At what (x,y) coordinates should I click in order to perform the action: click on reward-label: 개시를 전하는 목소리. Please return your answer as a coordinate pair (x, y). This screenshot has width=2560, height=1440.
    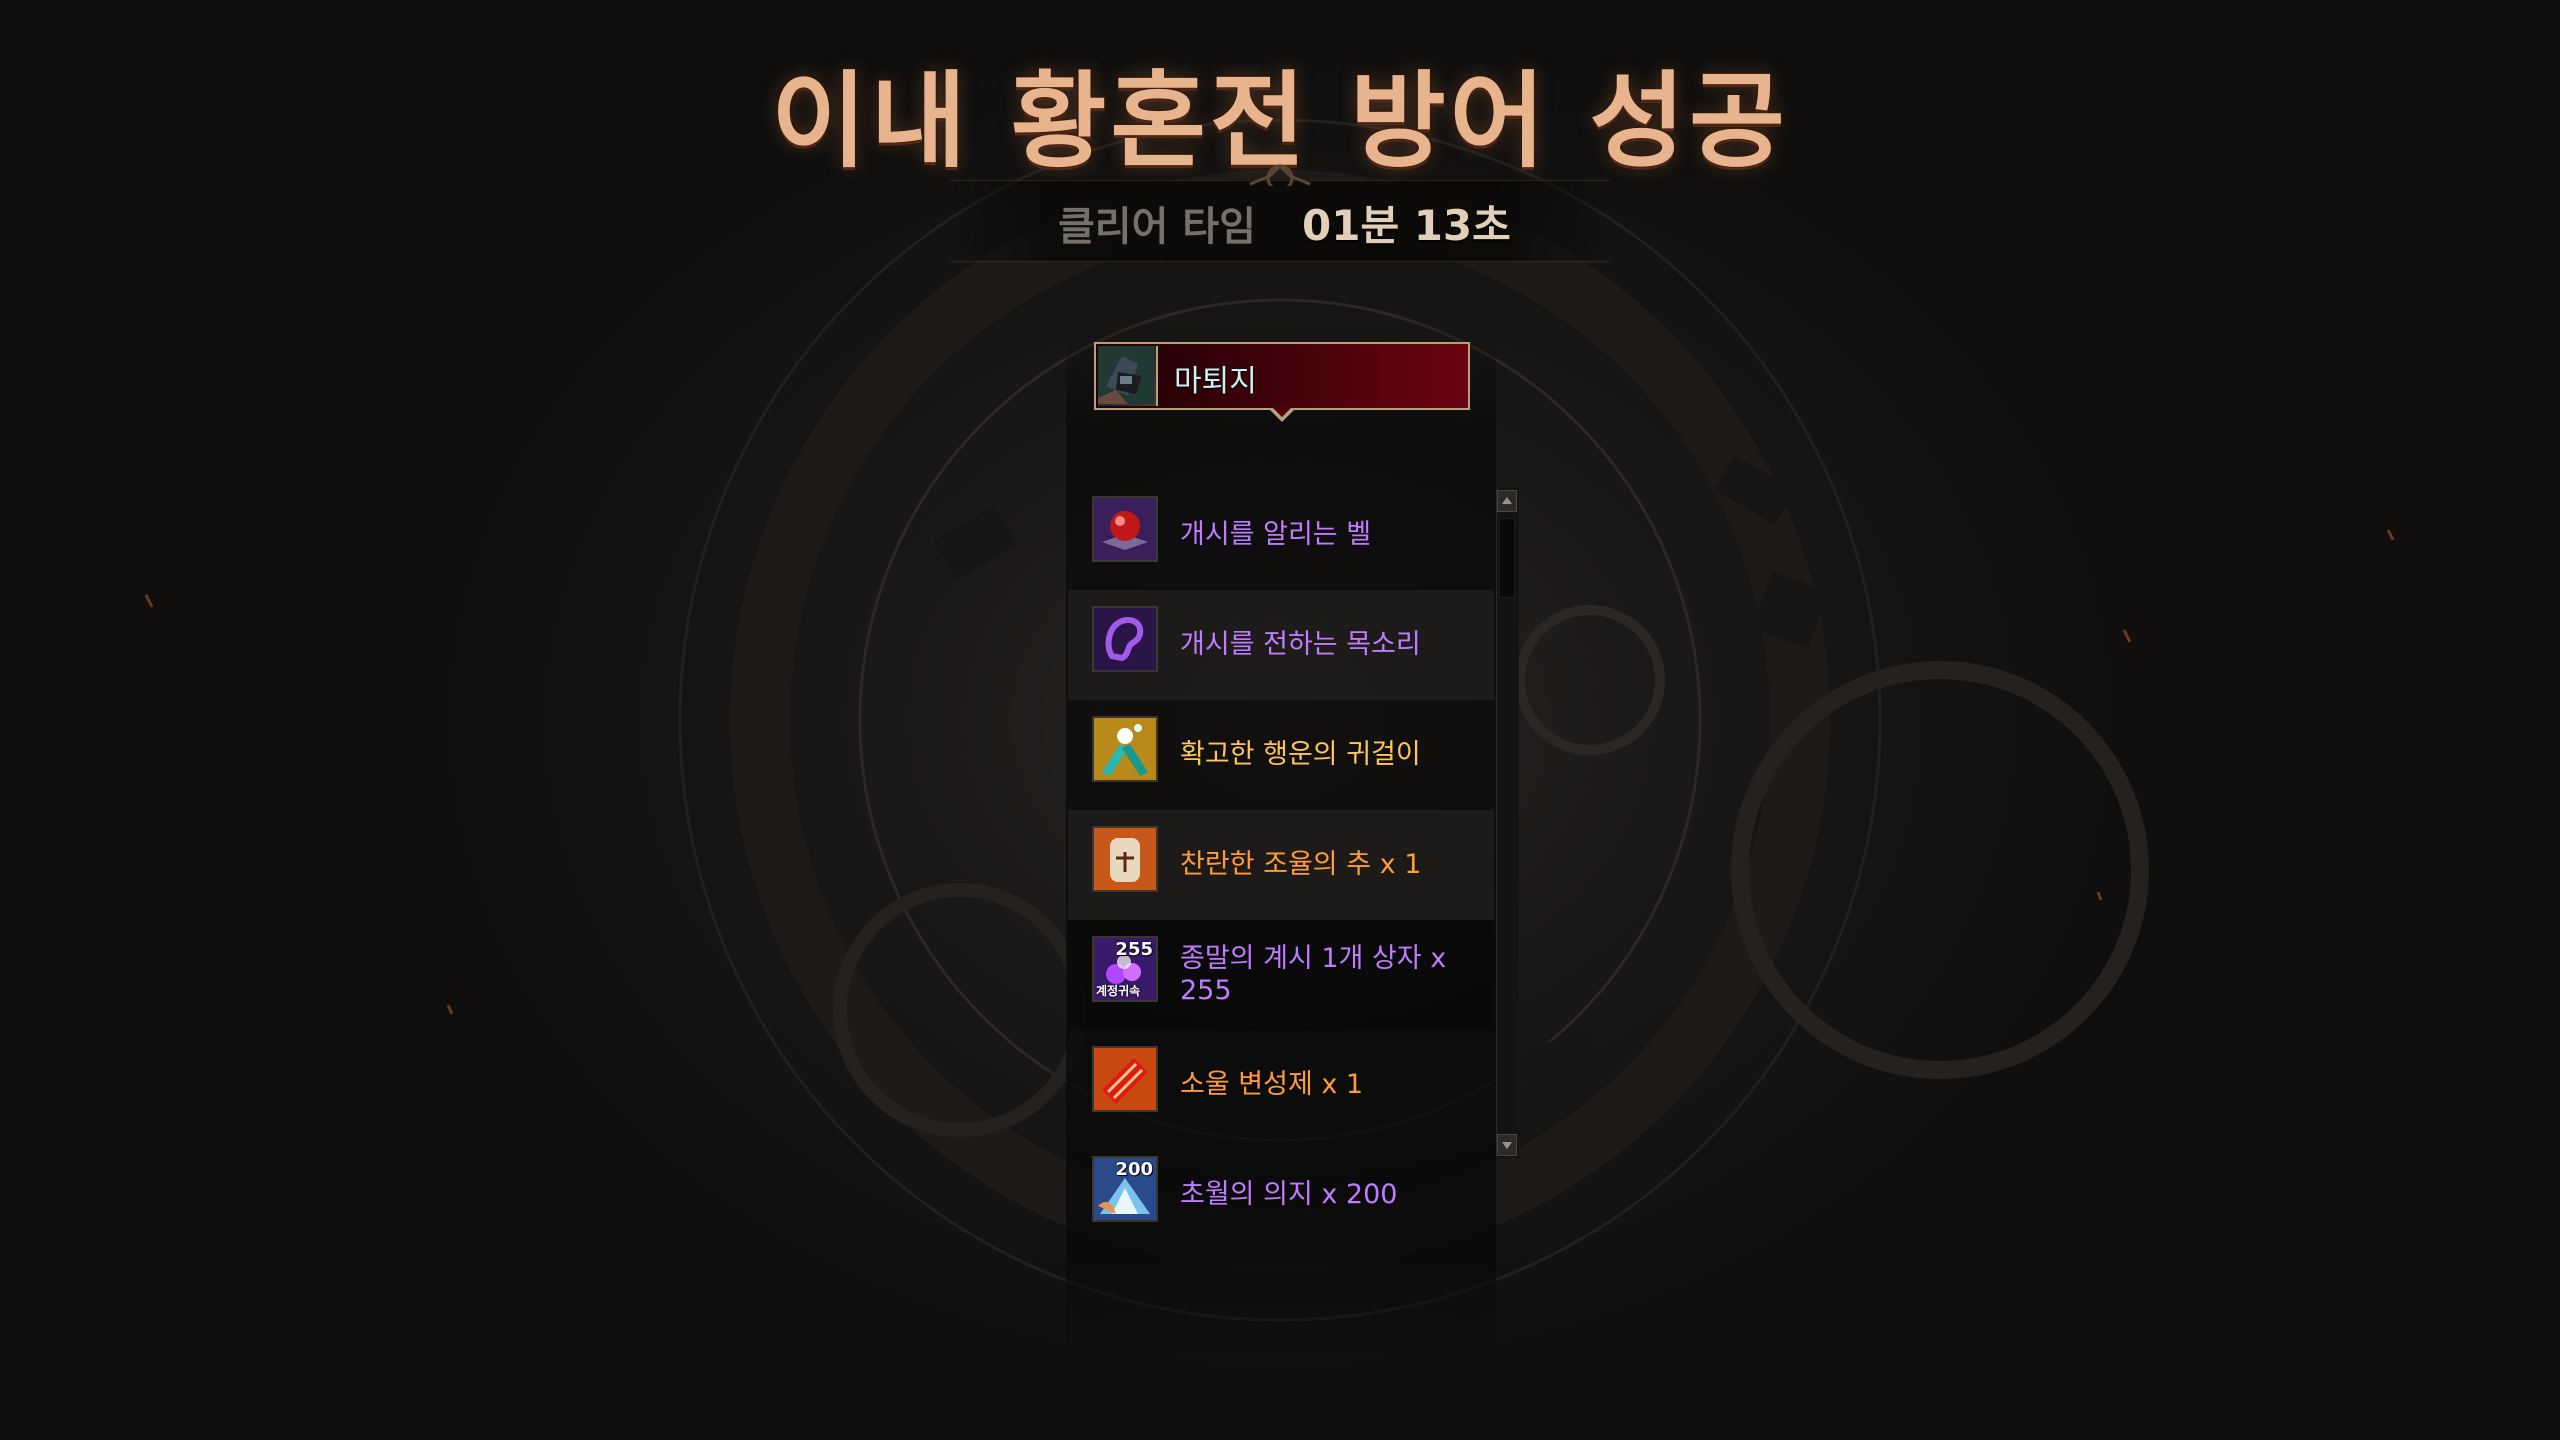
    Looking at the image, I should click on (1300, 644).